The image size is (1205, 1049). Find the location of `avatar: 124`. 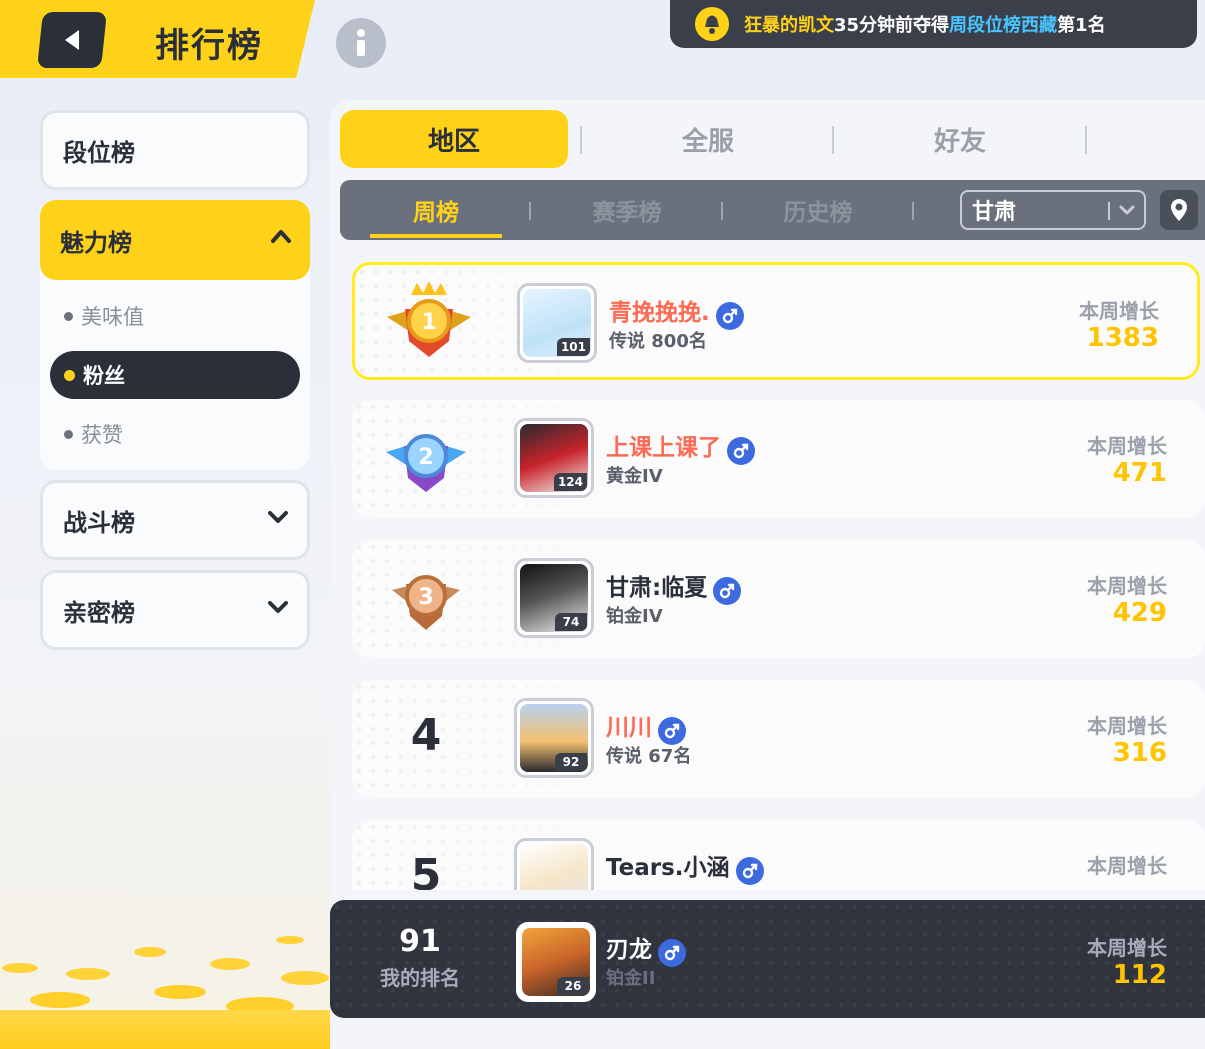

avatar: 124 is located at coordinates (554, 458).